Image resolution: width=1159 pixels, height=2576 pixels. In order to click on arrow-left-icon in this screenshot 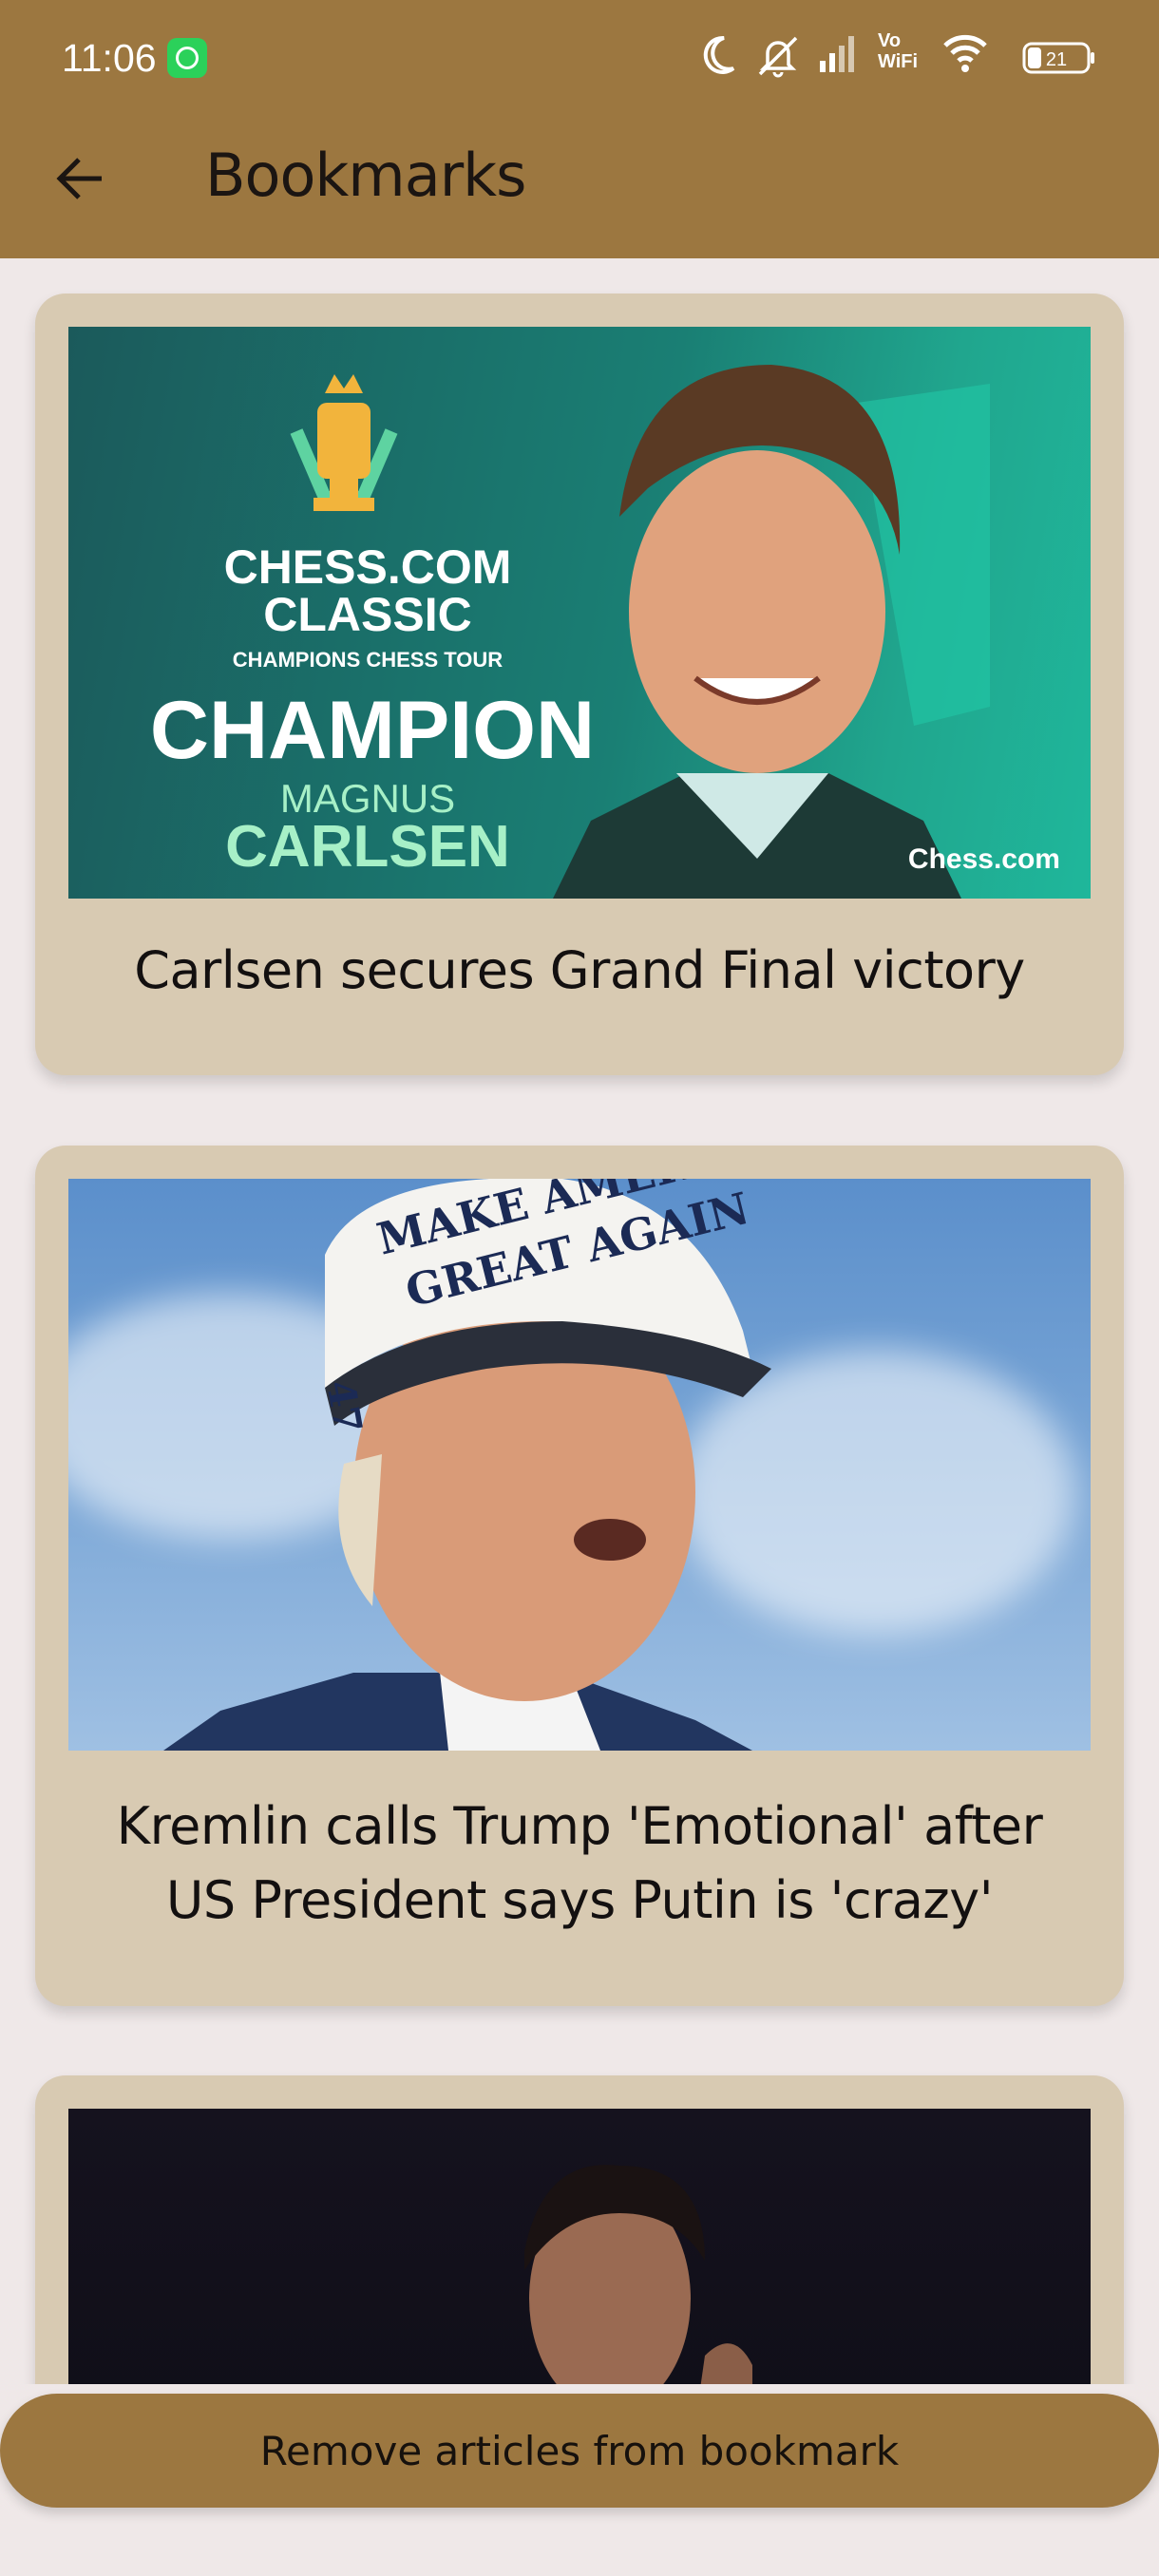, I will do `click(79, 178)`.